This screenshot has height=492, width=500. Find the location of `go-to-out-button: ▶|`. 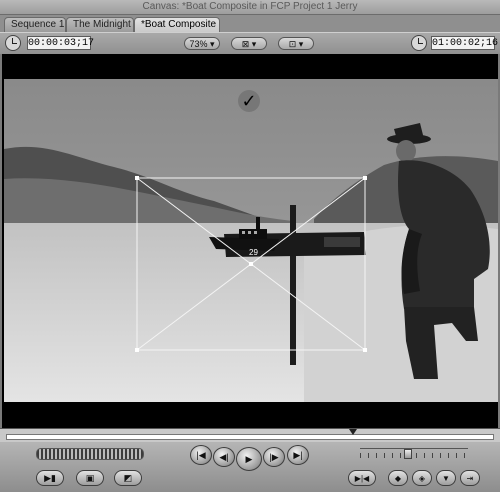

go-to-out-button: ▶| is located at coordinates (298, 455).